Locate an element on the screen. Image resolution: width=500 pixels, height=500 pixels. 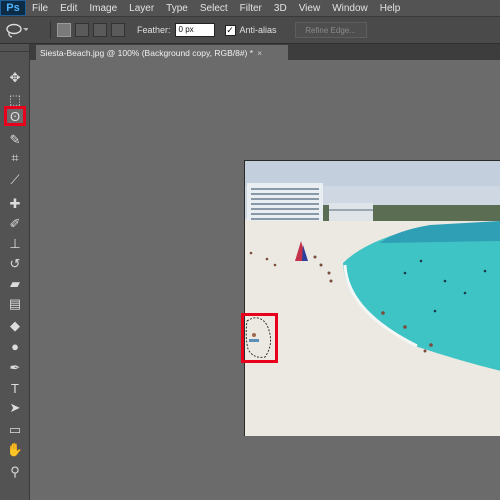
menu-window: Window is located at coordinates (350, 8).